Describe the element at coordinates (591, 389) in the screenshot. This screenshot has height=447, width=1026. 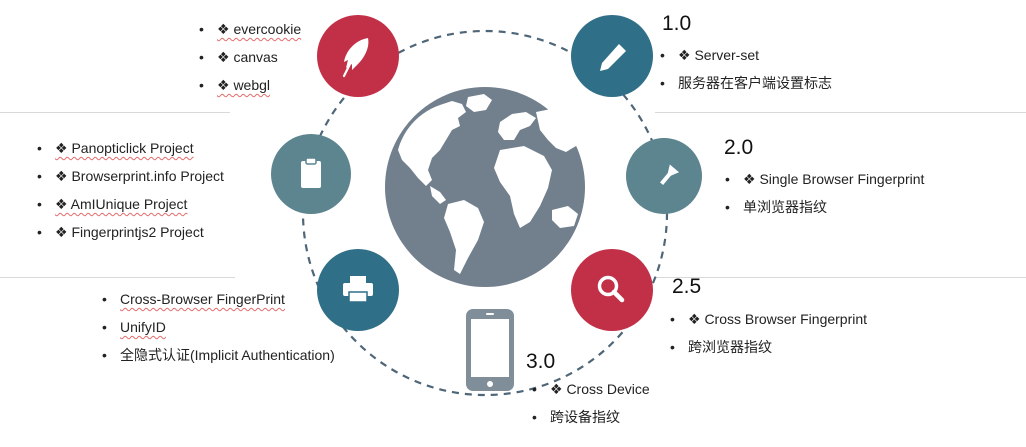
I see `list-item: ❖ Cross Device` at that location.